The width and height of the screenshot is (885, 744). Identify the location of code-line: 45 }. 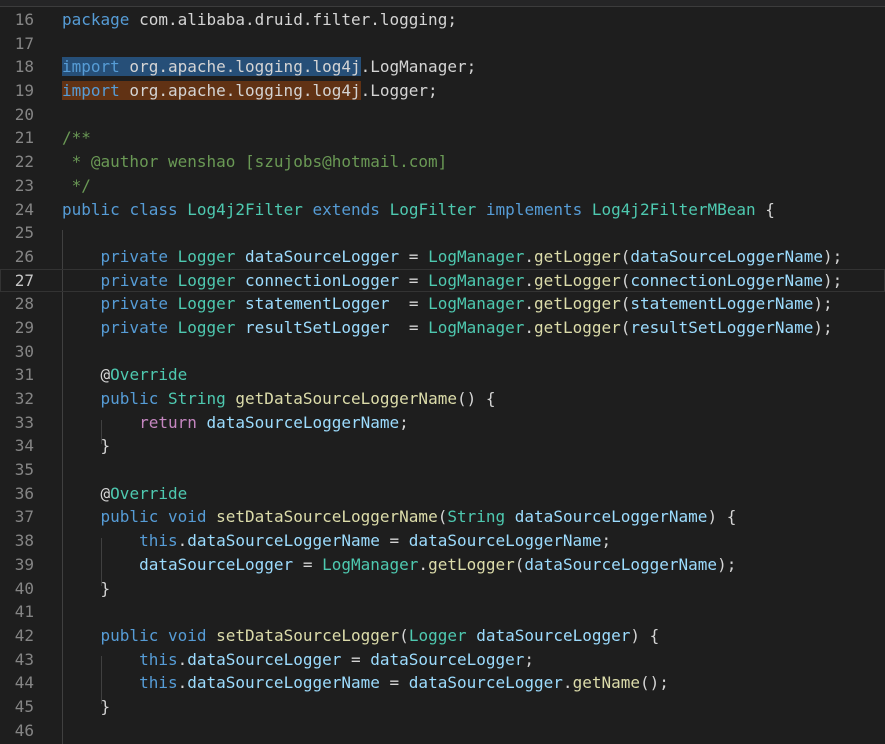
(442, 707).